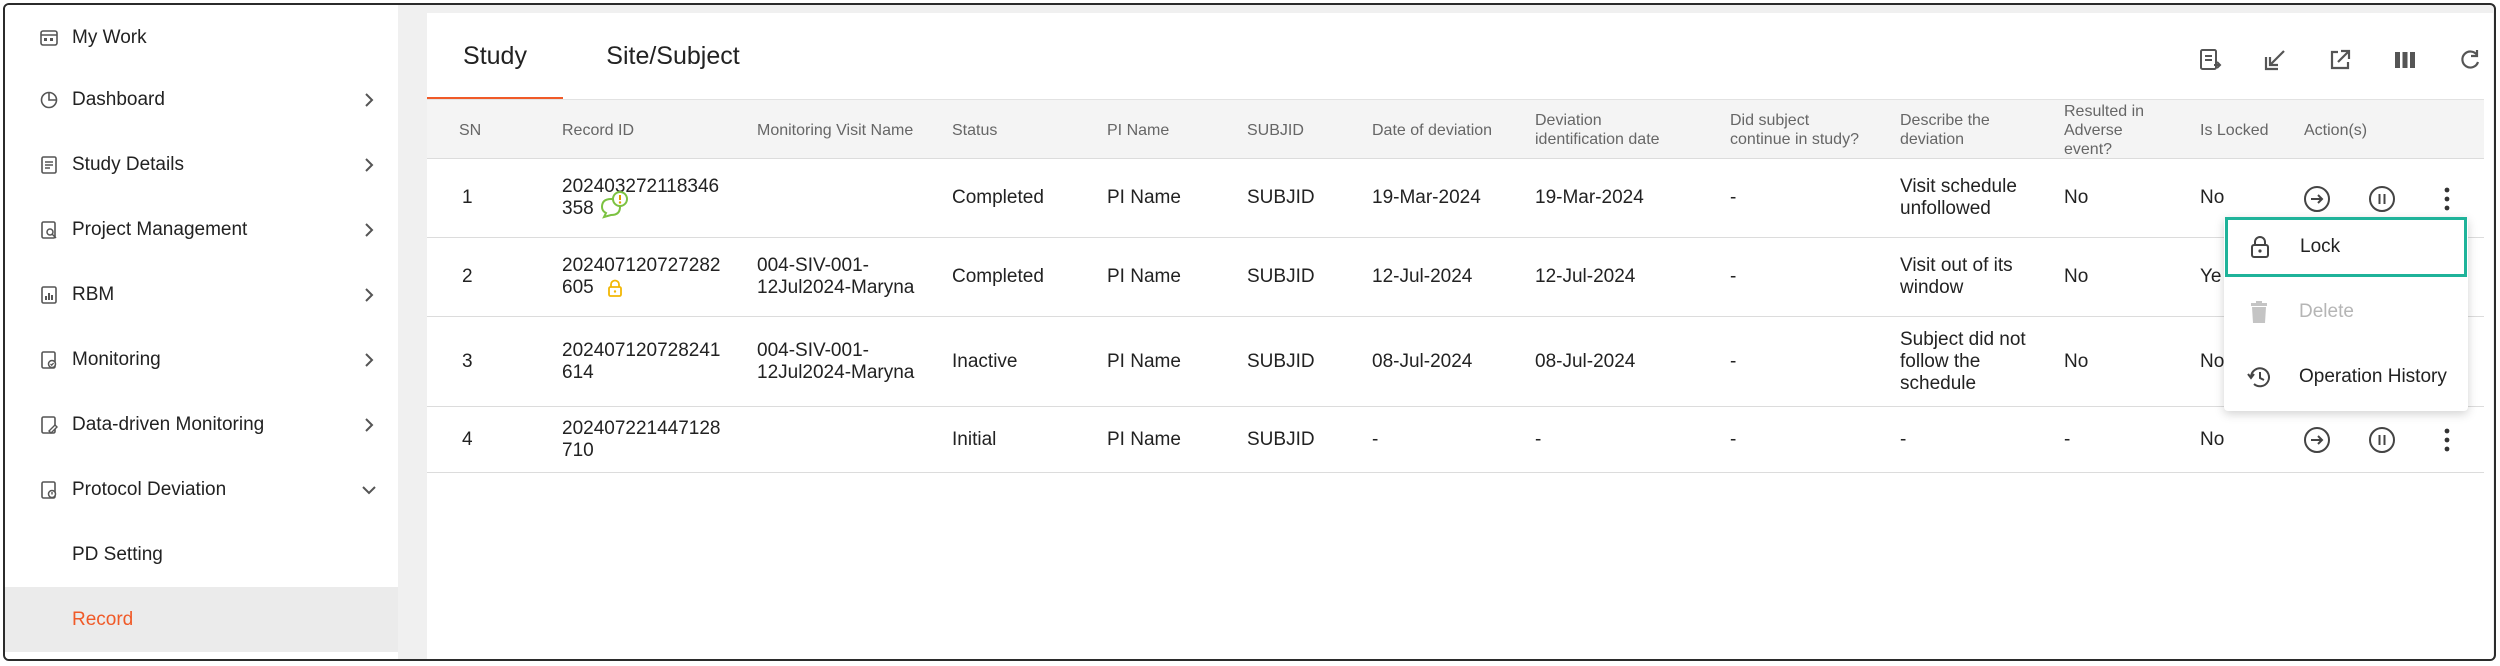  Describe the element at coordinates (616, 204) in the screenshot. I see `comment-alert-icon` at that location.